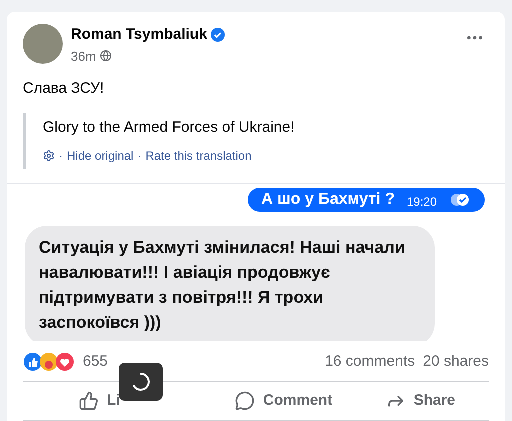  I want to click on reaction-count: 655, so click(95, 362).